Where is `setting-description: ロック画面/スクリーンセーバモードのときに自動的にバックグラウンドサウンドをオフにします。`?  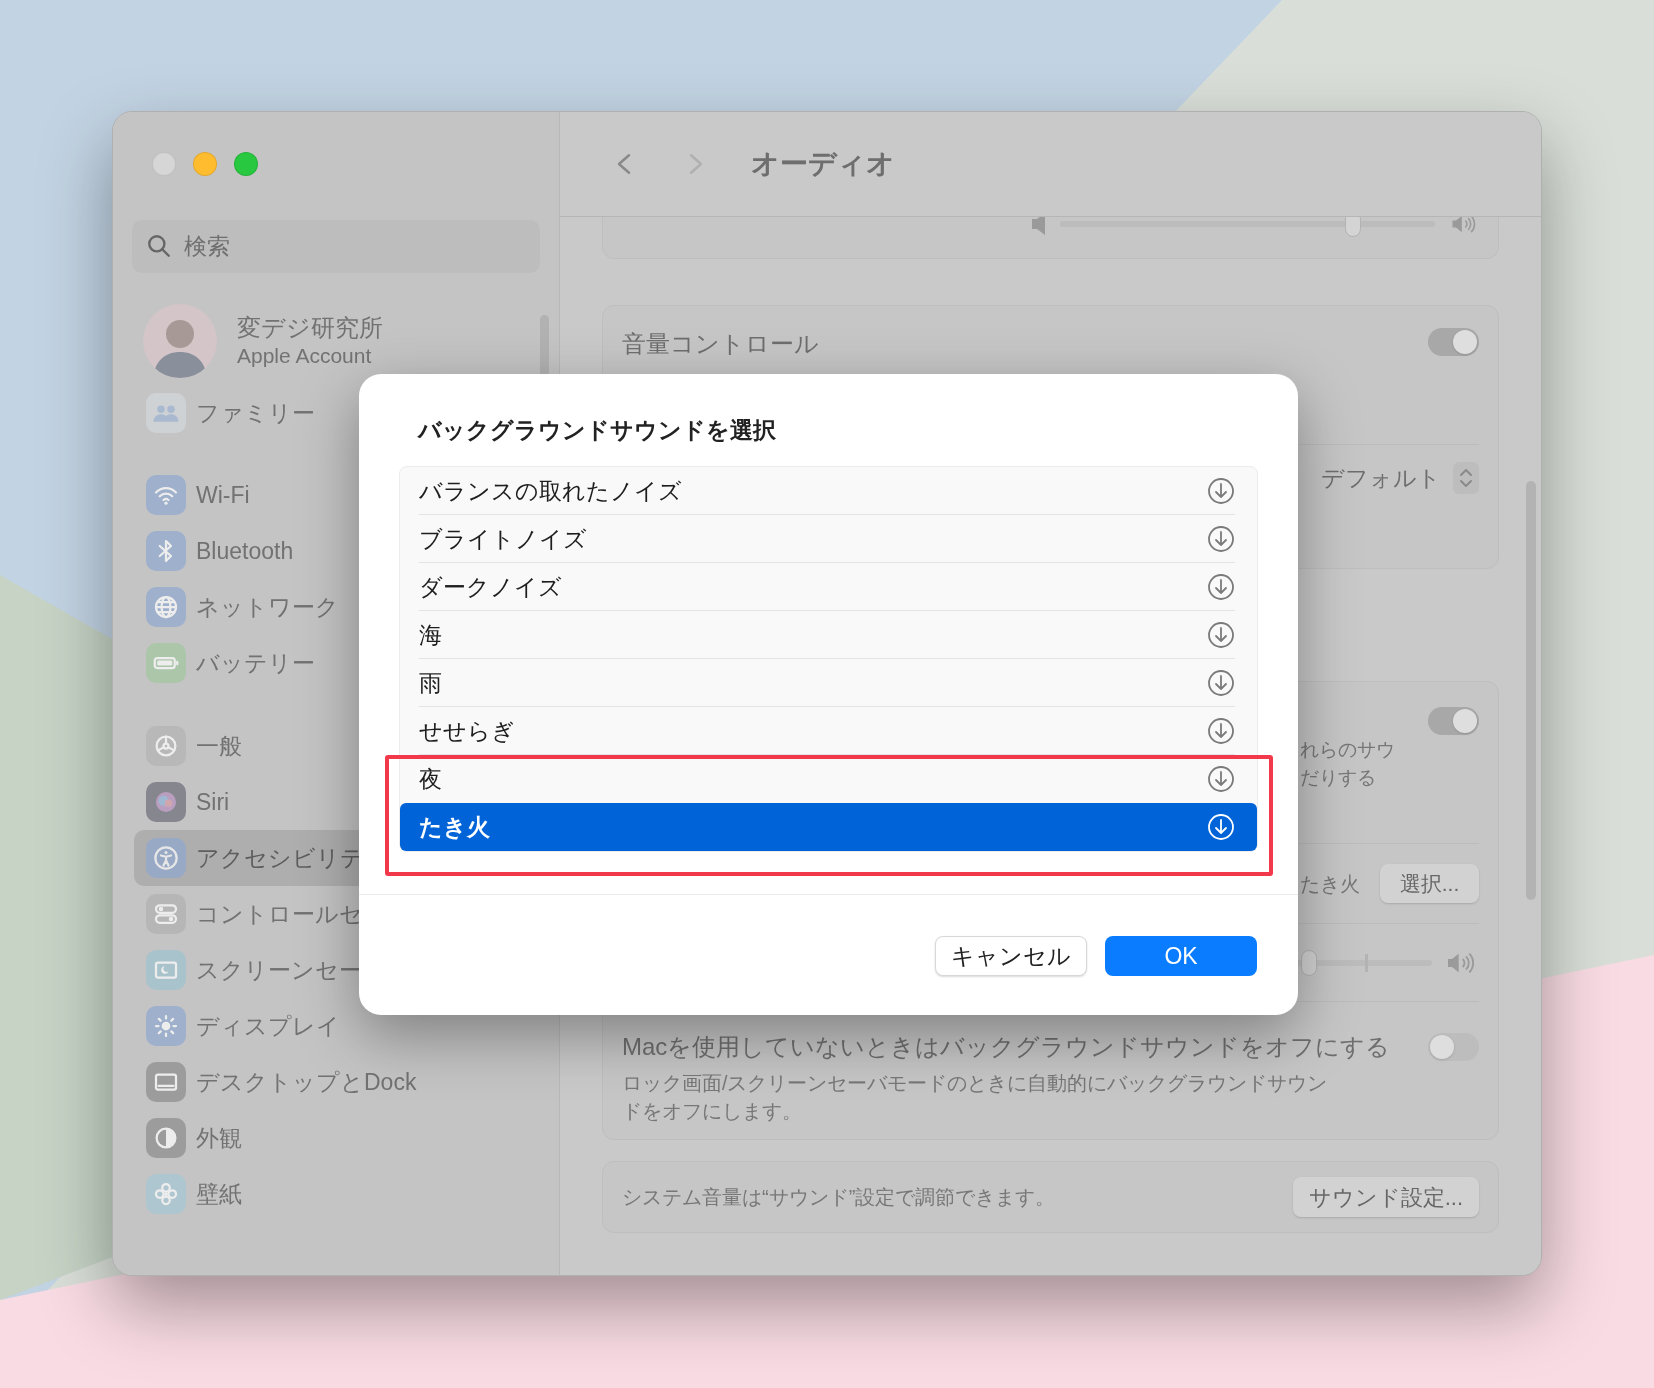
setting-description: ロック画面/スクリーンセーバモードのときに自動的にバックグラウンドサウンドをオフにします。 is located at coordinates (975, 1097).